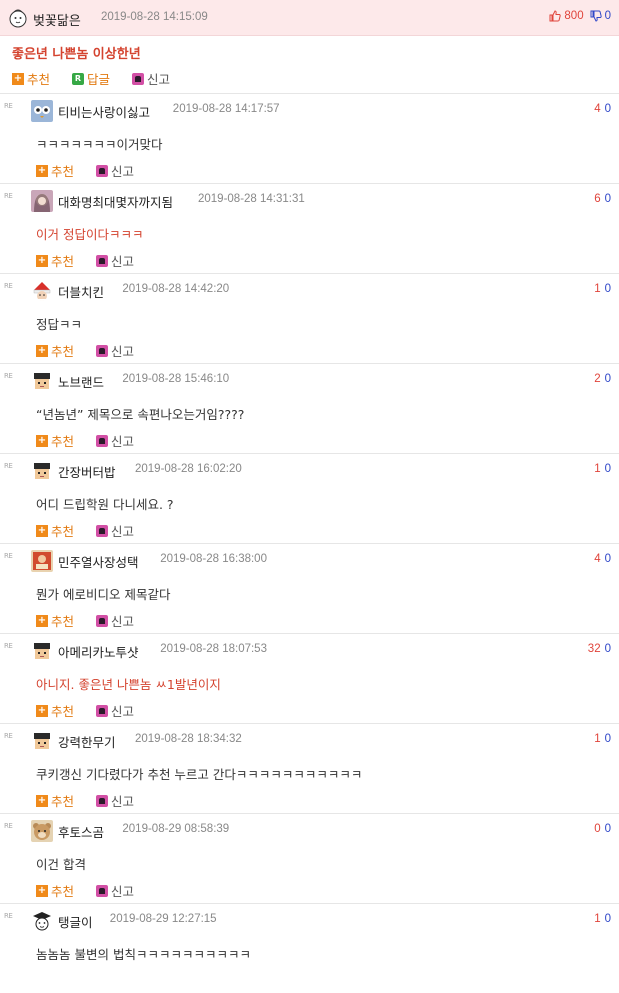  What do you see at coordinates (176, 829) in the screenshot?
I see `comment-date: 2019-08-29 08:58:39` at bounding box center [176, 829].